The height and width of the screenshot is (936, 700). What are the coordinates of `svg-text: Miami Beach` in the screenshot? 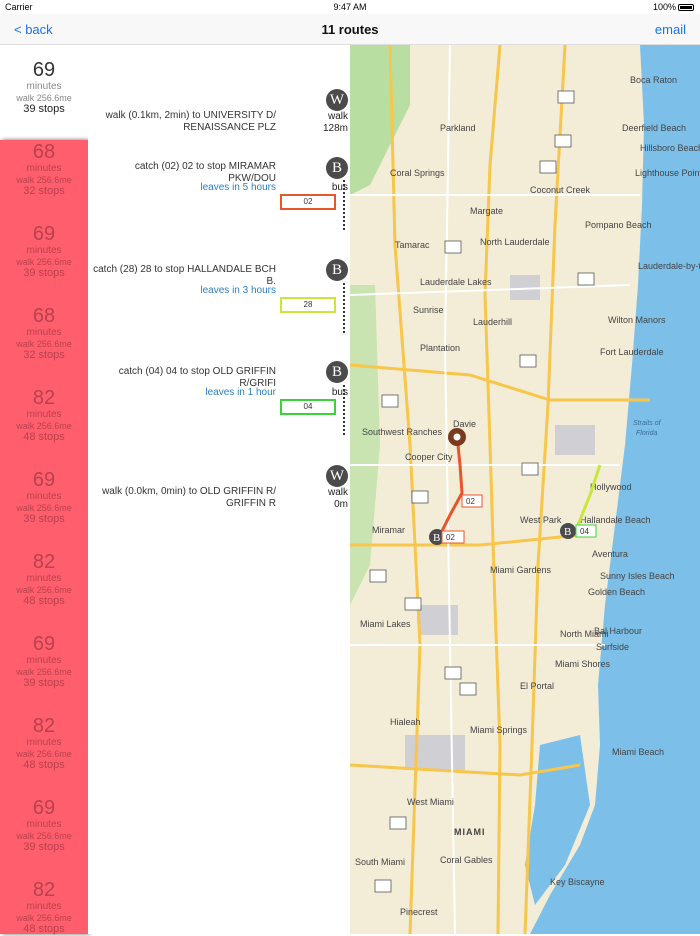 It's located at (638, 752).